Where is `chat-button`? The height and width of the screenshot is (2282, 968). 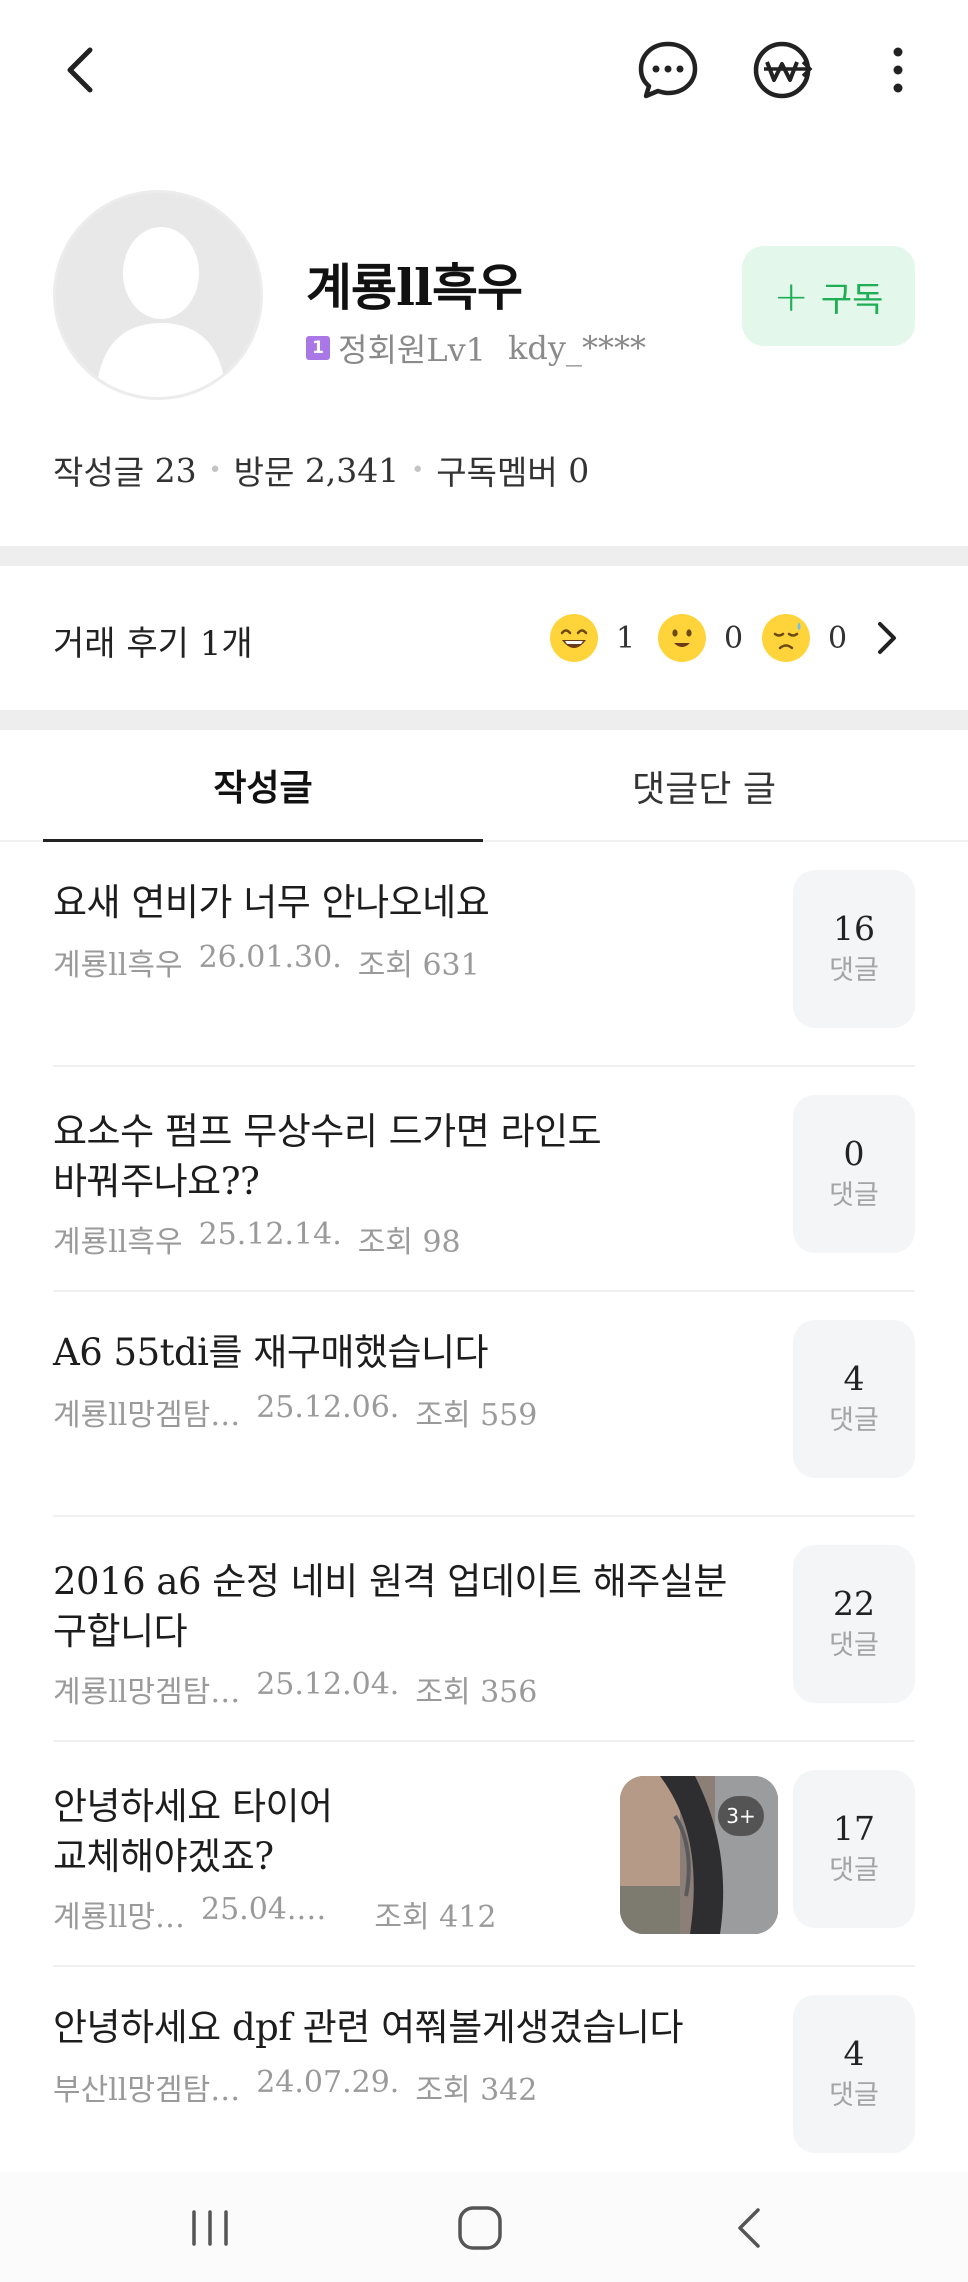 chat-button is located at coordinates (668, 70).